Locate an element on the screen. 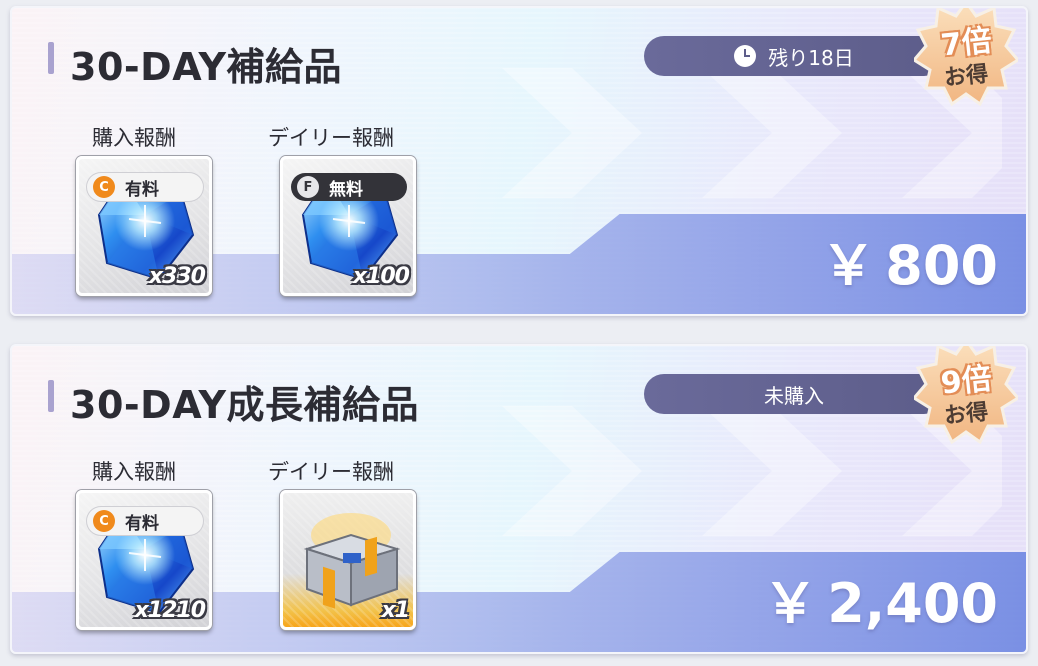 This screenshot has width=1038, height=666. purchase-reward-item: C 有料 x330 is located at coordinates (144, 226).